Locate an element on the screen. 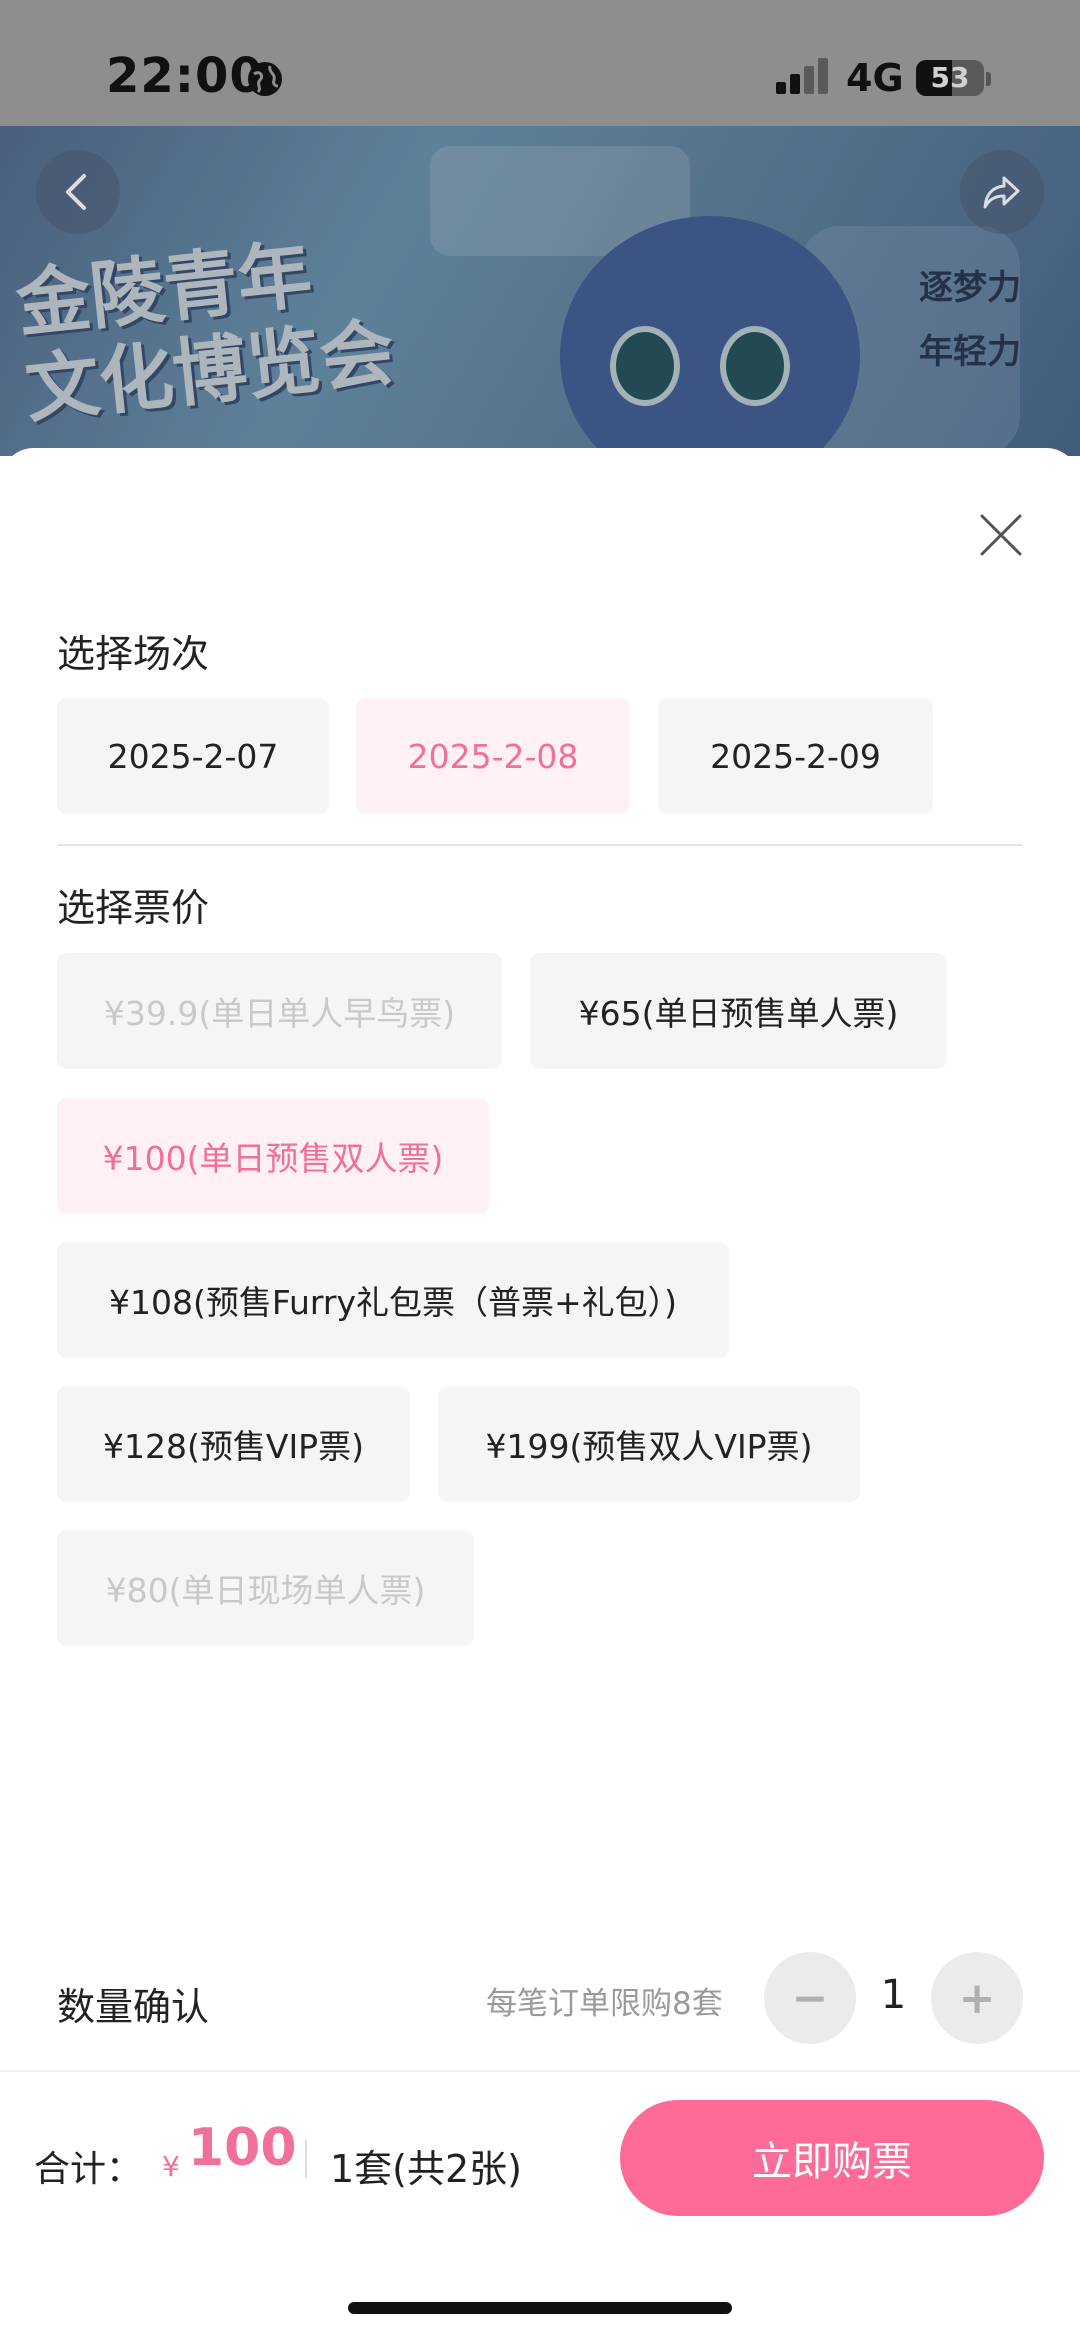  banner-side-word: 逐梦力 is located at coordinates (970, 288).